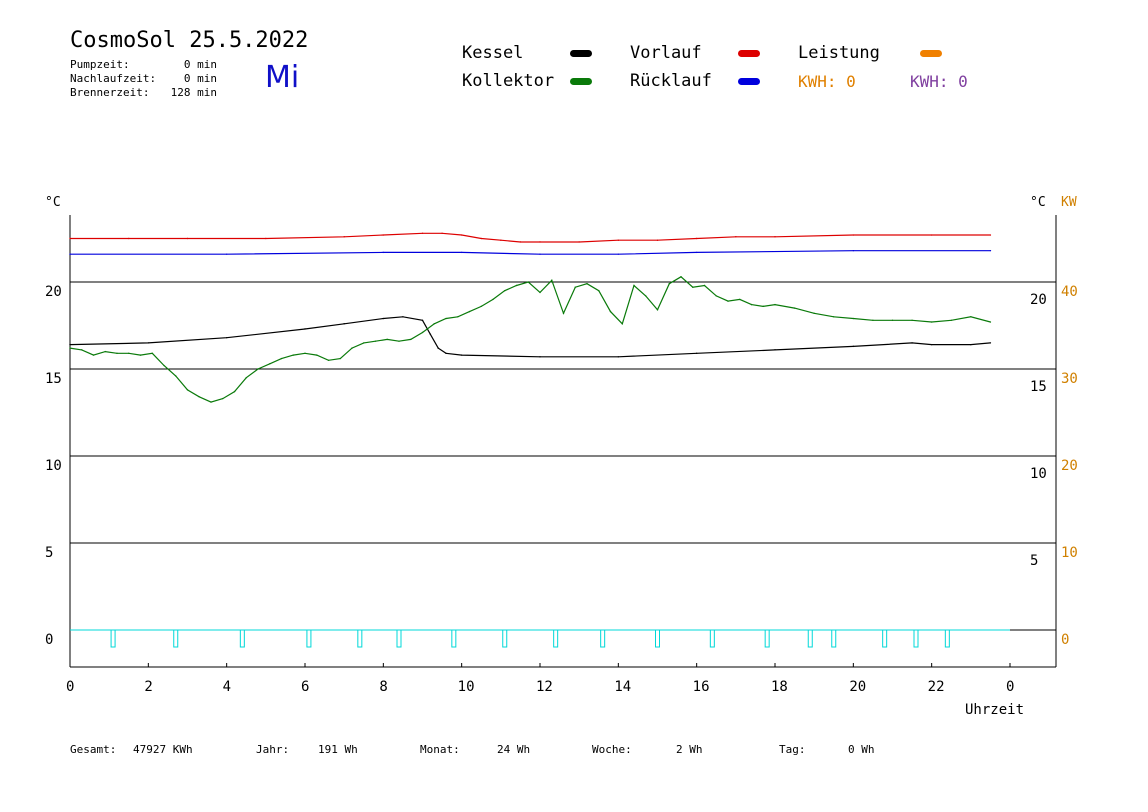 This screenshot has width=1148, height=812. I want to click on footer-value: 47927 KWh, so click(163, 749).